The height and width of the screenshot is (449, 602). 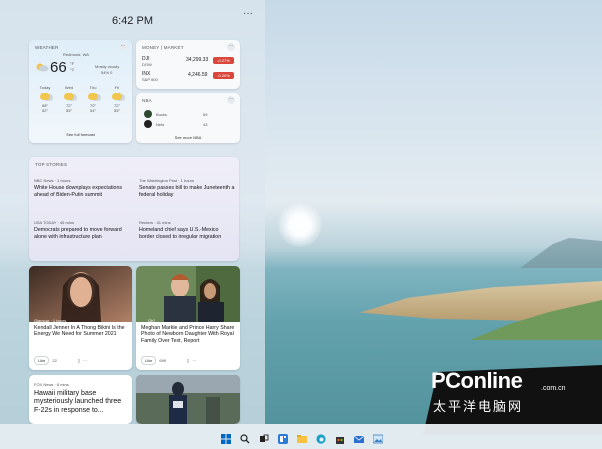 What do you see at coordinates (223, 60) in the screenshot?
I see `change-badge: -0.27%` at bounding box center [223, 60].